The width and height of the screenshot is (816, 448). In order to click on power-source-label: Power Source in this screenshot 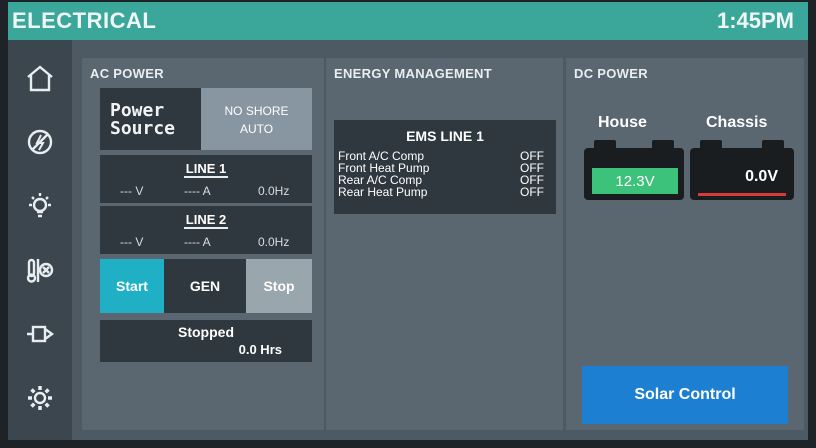, I will do `click(143, 119)`.